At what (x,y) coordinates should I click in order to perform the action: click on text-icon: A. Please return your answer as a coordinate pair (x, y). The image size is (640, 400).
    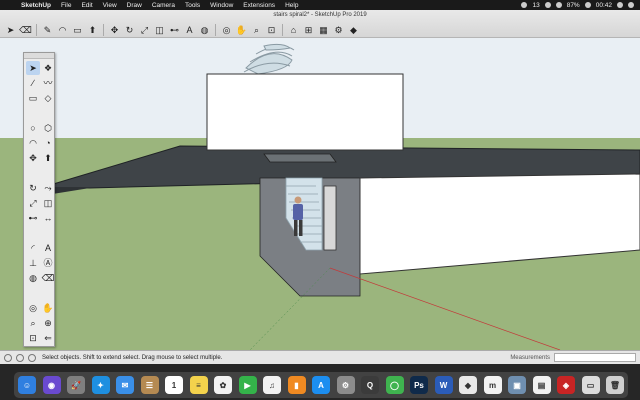
    Looking at the image, I should click on (189, 30).